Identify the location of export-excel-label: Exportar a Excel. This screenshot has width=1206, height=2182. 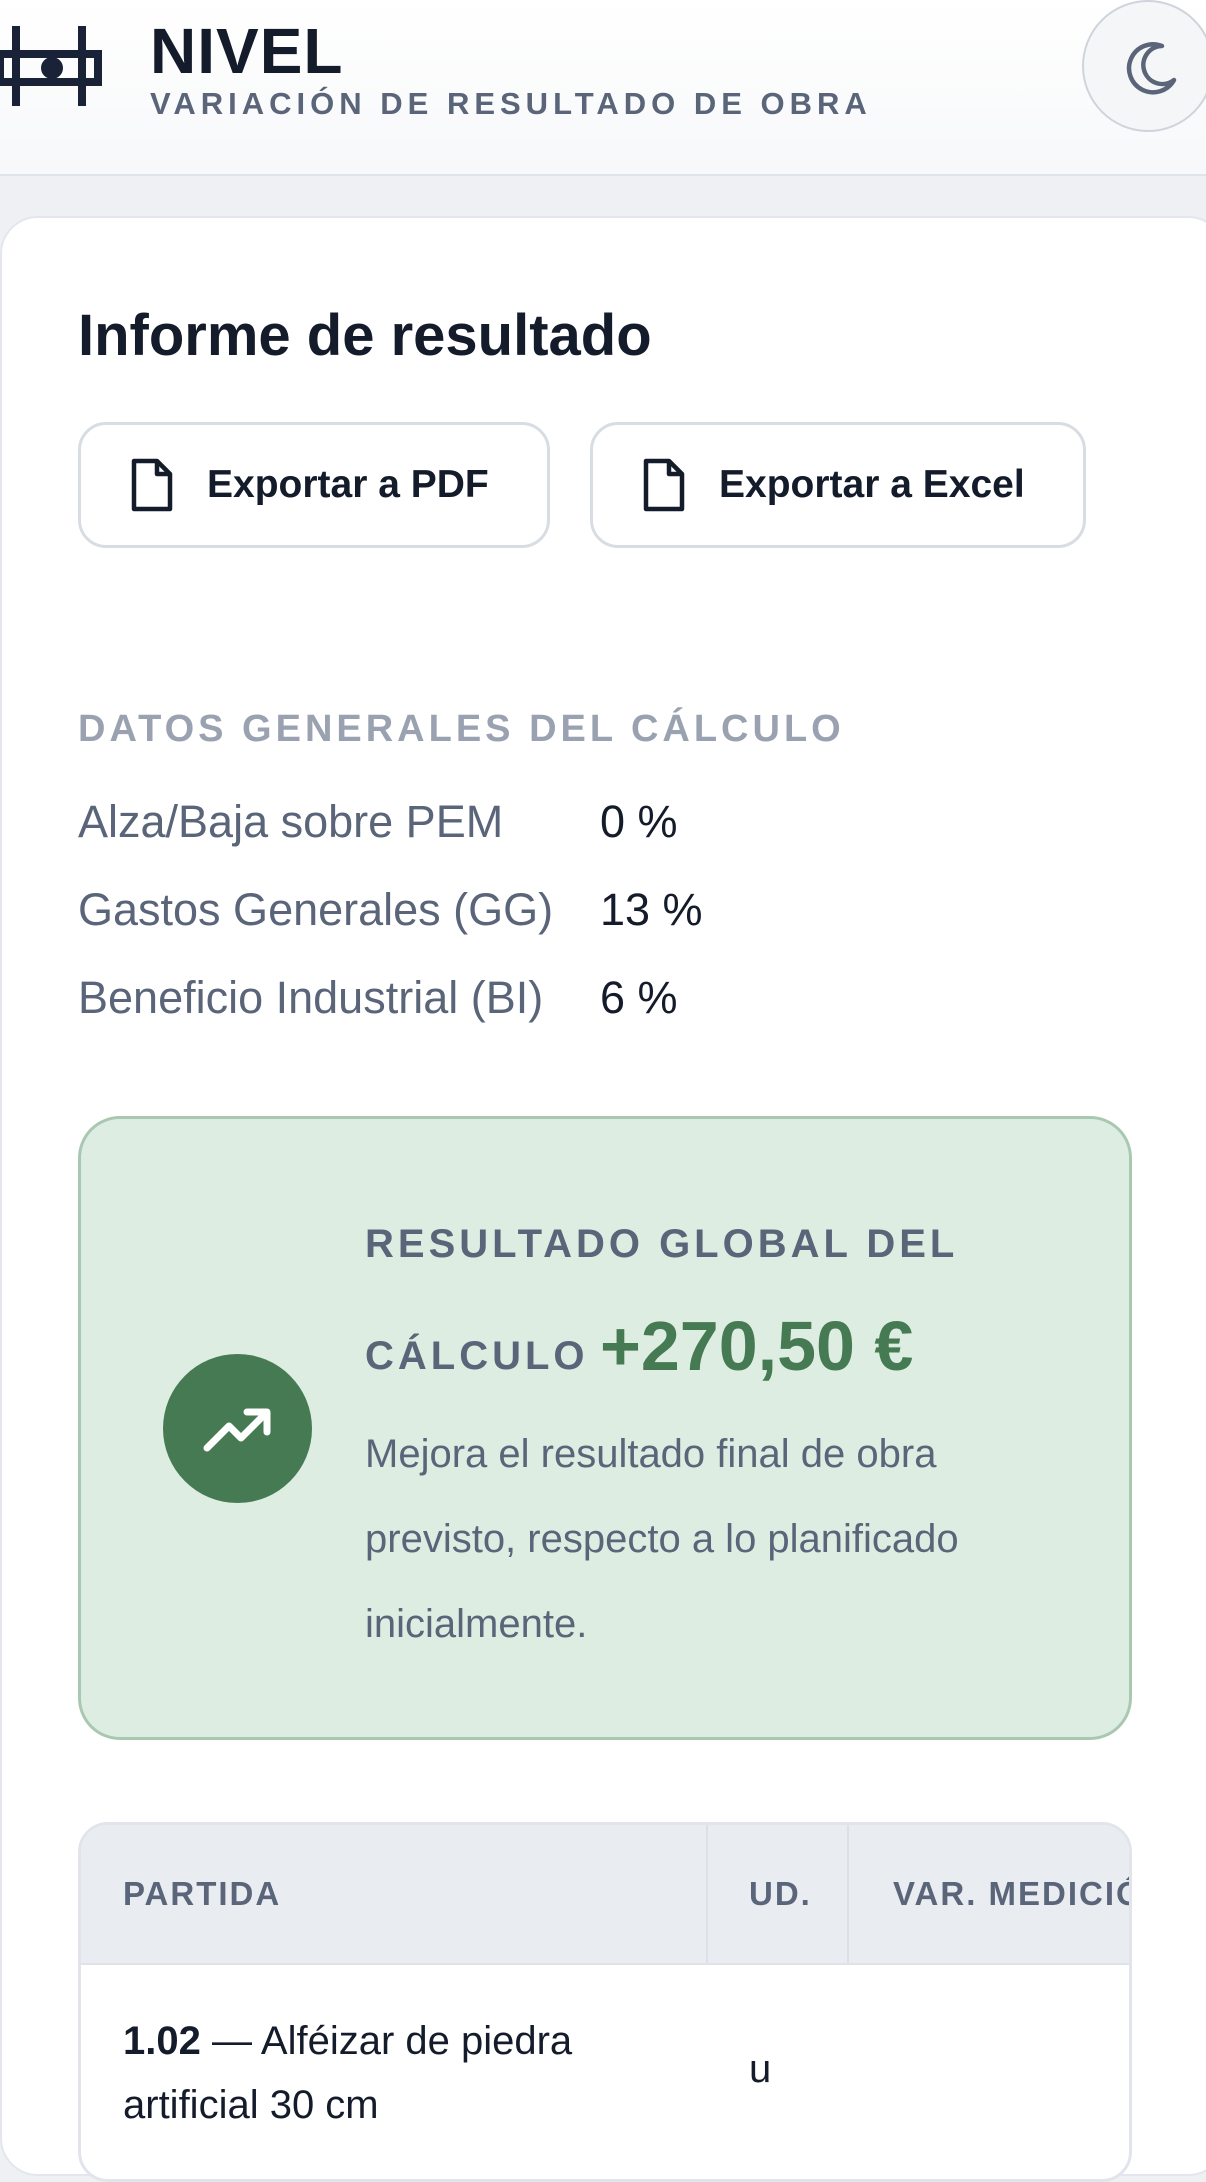
(872, 484).